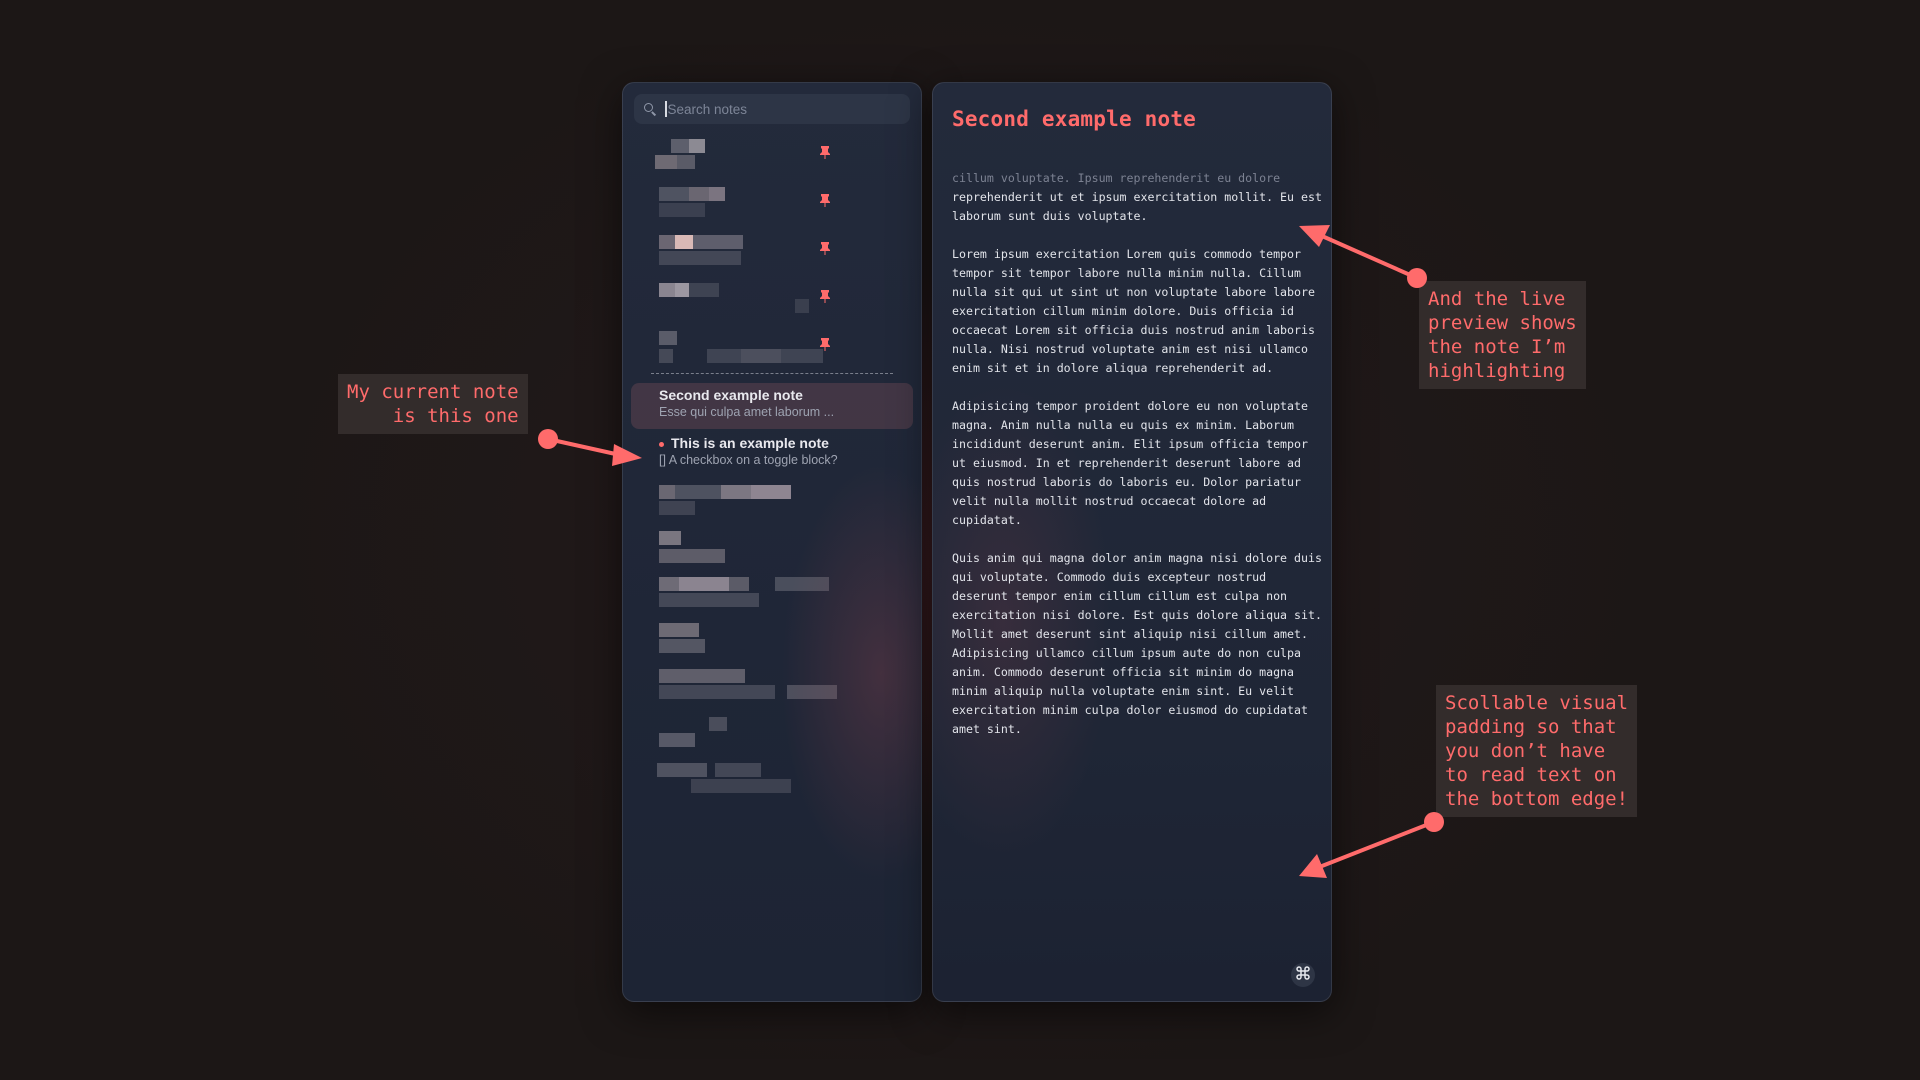 This screenshot has width=1920, height=1080. I want to click on text-caret, so click(666, 109).